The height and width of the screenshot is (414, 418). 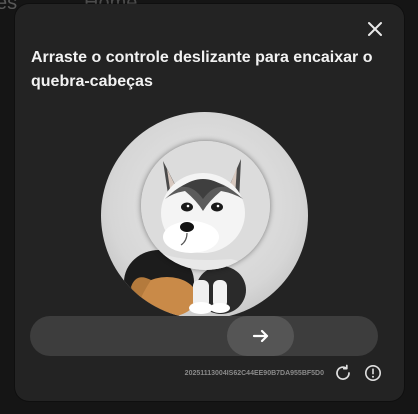 I want to click on arrow-right-icon, so click(x=260, y=336).